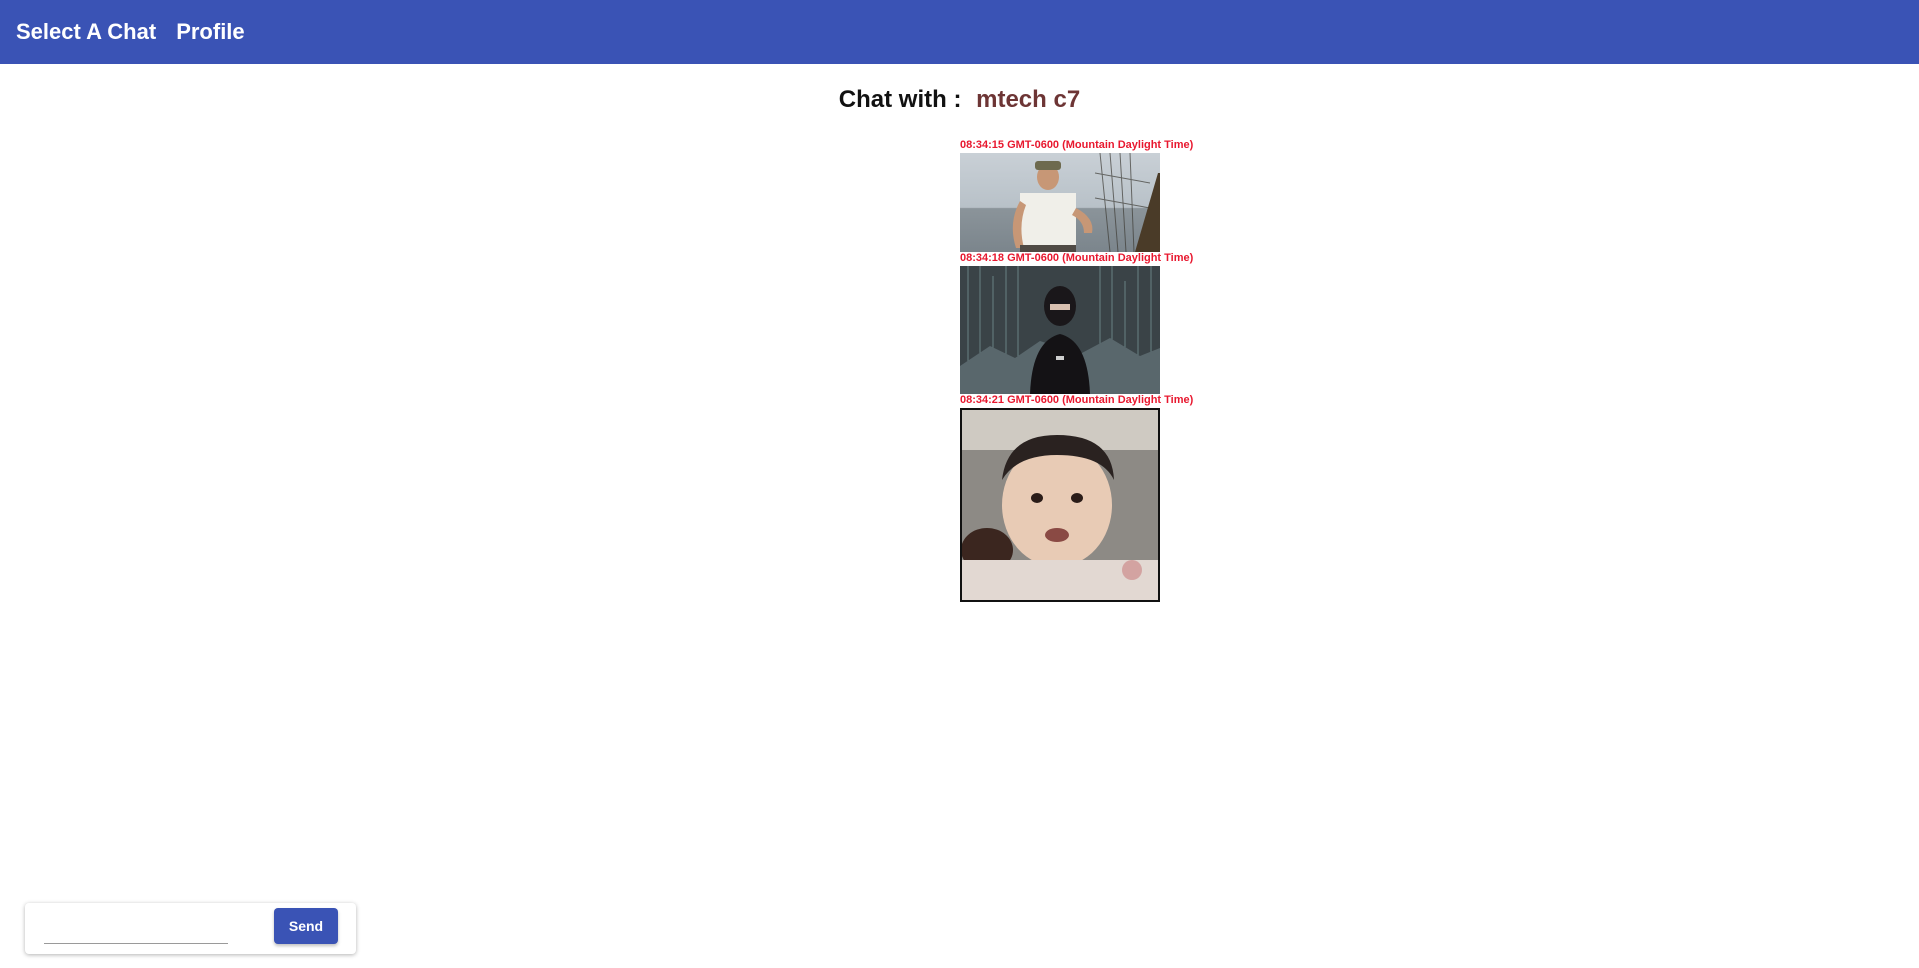  What do you see at coordinates (136, 928) in the screenshot?
I see `message-input` at bounding box center [136, 928].